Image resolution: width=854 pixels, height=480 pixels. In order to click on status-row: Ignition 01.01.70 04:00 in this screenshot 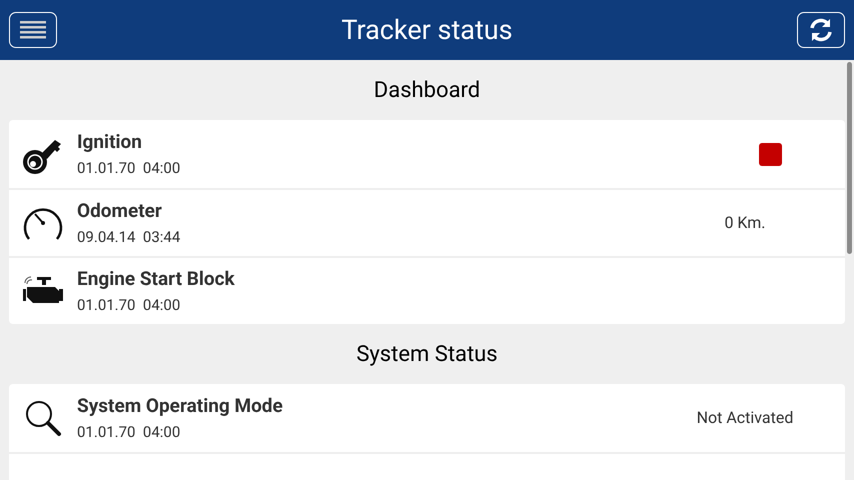, I will do `click(427, 154)`.